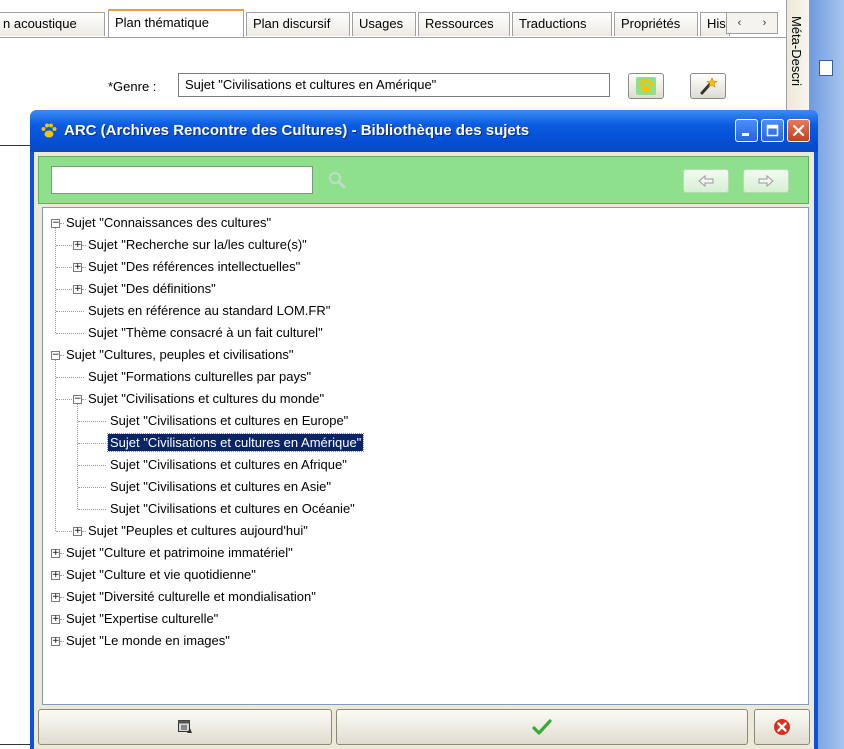 This screenshot has width=844, height=749. I want to click on genre-browse-button, so click(646, 86).